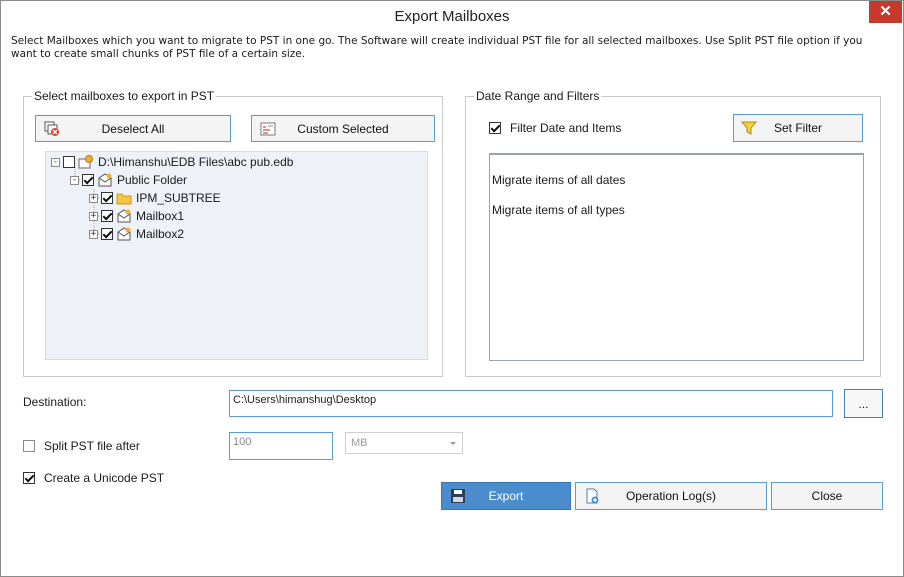 The width and height of the screenshot is (904, 577). What do you see at coordinates (531, 403) in the screenshot?
I see `destination-path-field: C:\Users\himanshug\Desktop` at bounding box center [531, 403].